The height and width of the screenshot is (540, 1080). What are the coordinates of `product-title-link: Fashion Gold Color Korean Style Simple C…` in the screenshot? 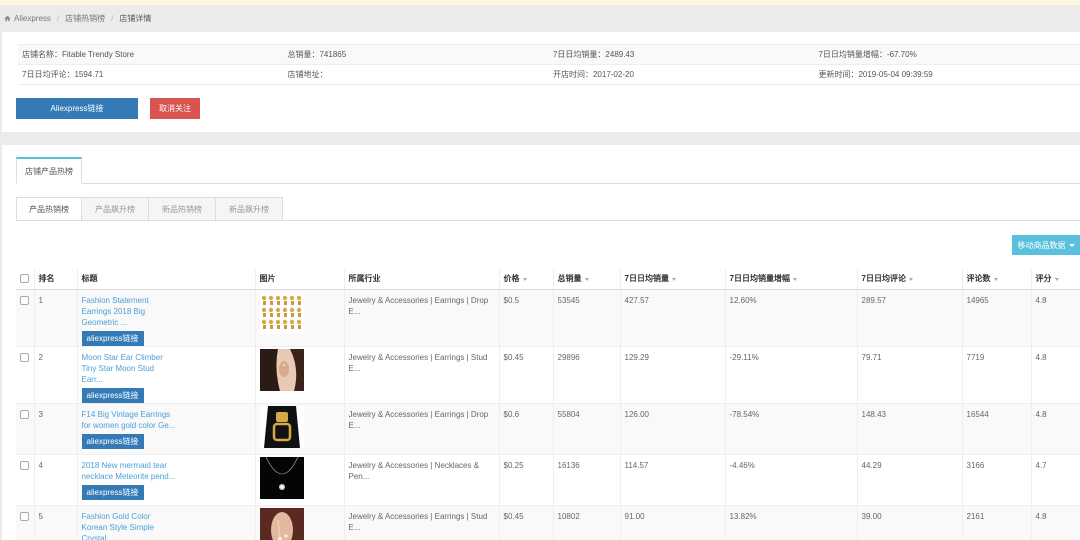 It's located at (130, 525).